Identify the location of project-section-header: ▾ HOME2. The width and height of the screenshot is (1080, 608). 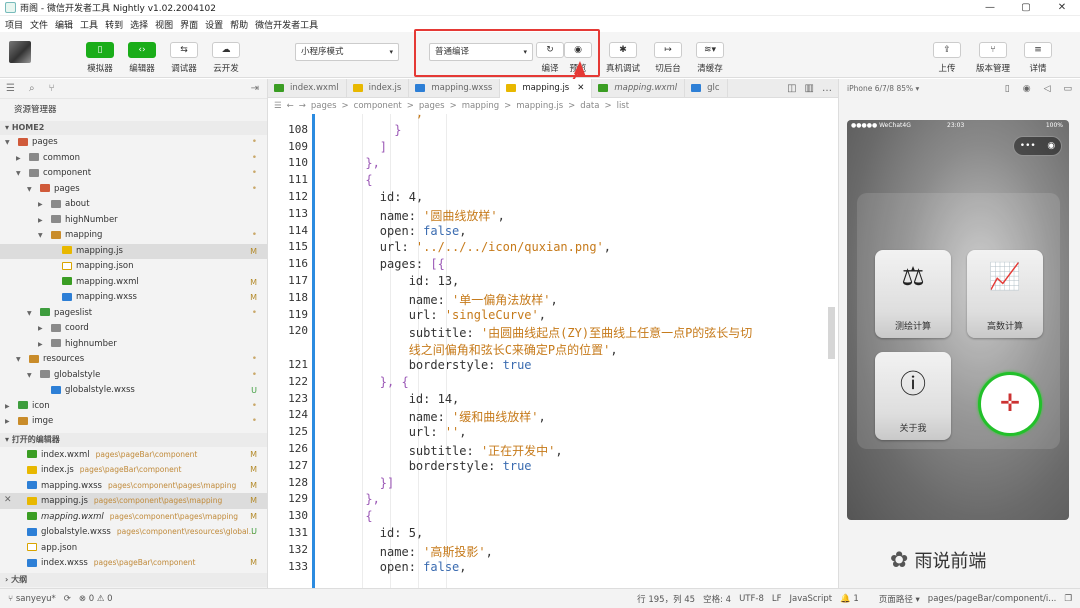
(133, 128).